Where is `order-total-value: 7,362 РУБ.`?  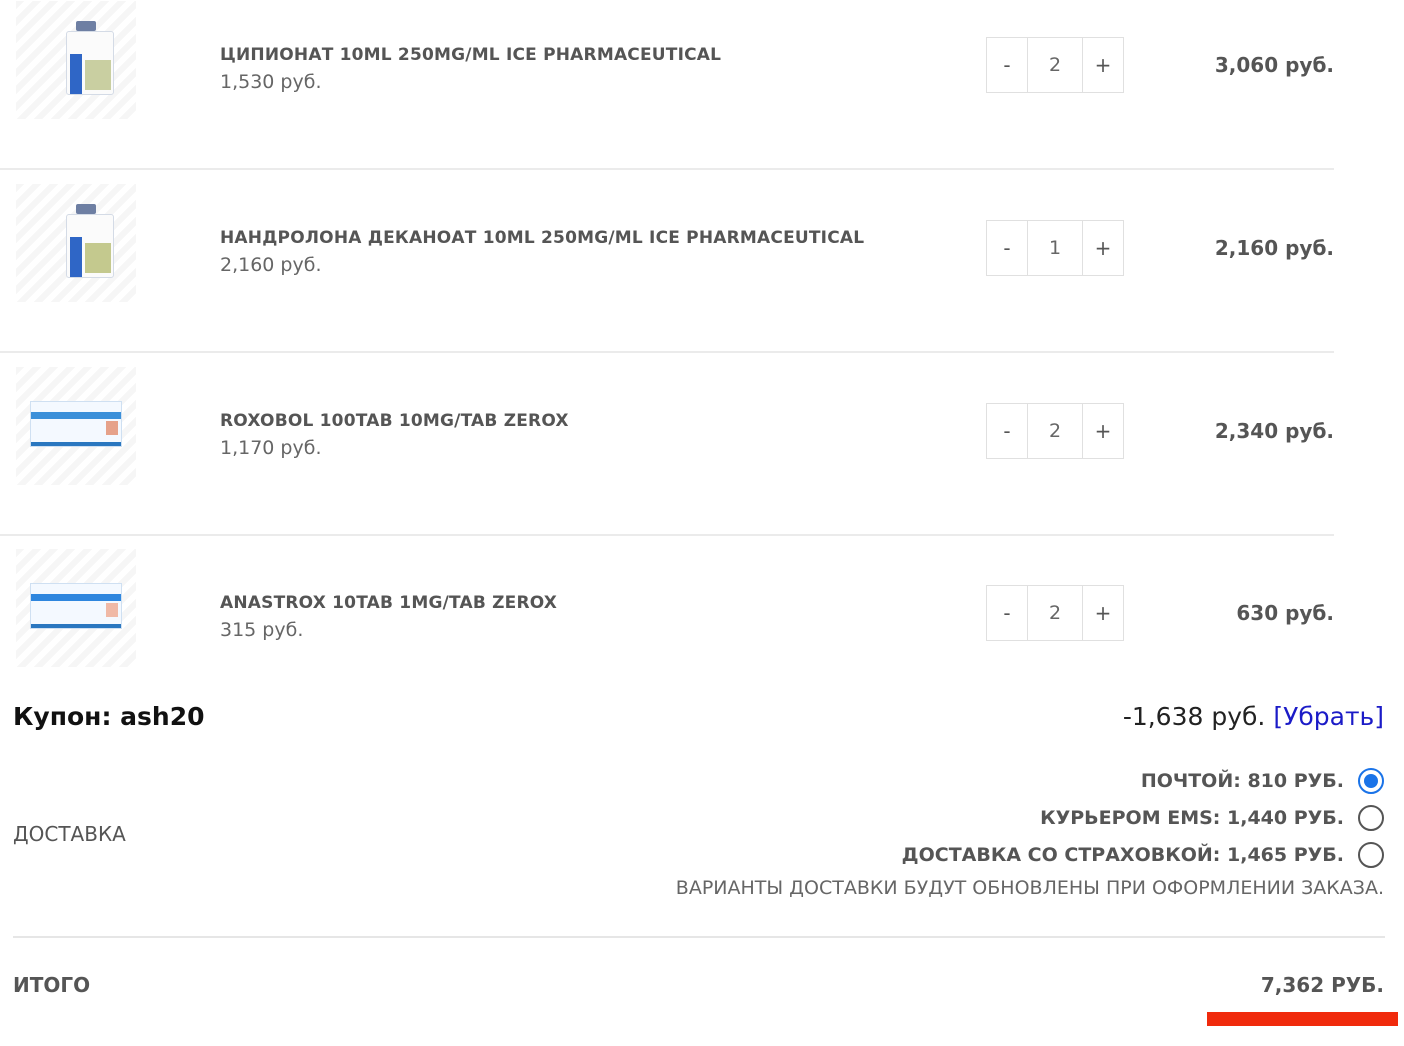 order-total-value: 7,362 РУБ. is located at coordinates (1322, 985).